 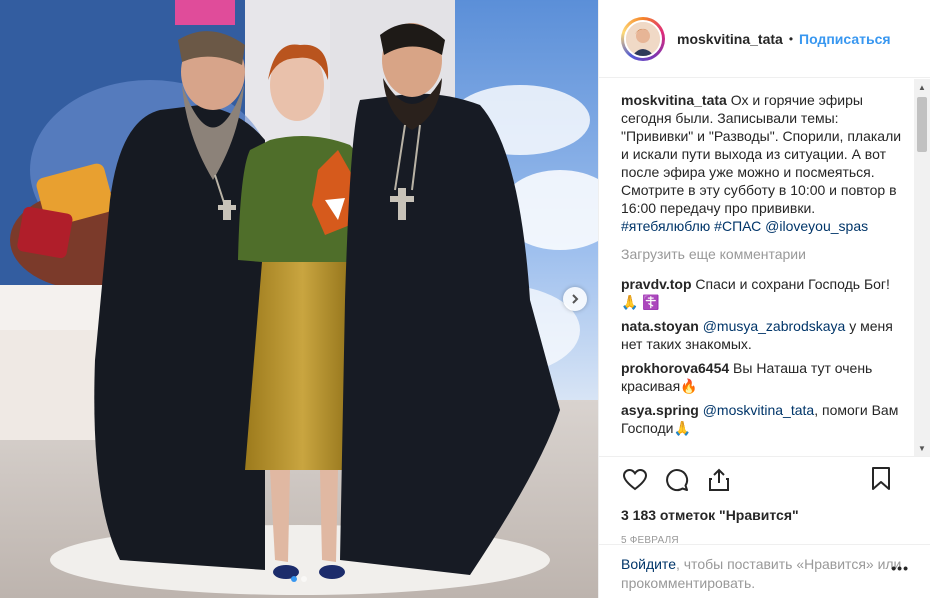 I want to click on comments-scrollbar: ▲ ▼, so click(x=922, y=267).